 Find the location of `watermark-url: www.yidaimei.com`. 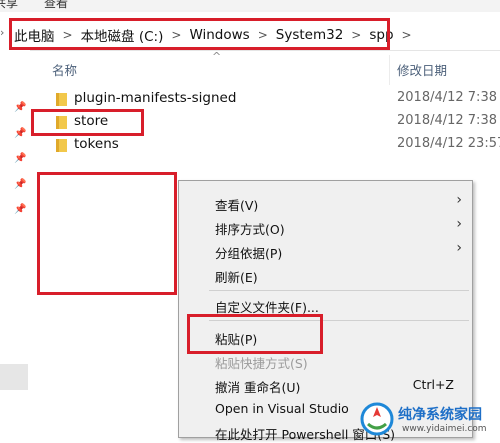

watermark-url: www.yidaimei.com is located at coordinates (444, 429).